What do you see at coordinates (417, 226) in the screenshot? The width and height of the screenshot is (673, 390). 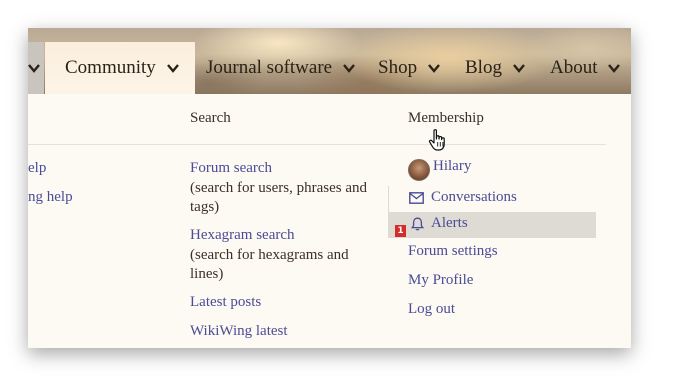 I see `bell-icon` at bounding box center [417, 226].